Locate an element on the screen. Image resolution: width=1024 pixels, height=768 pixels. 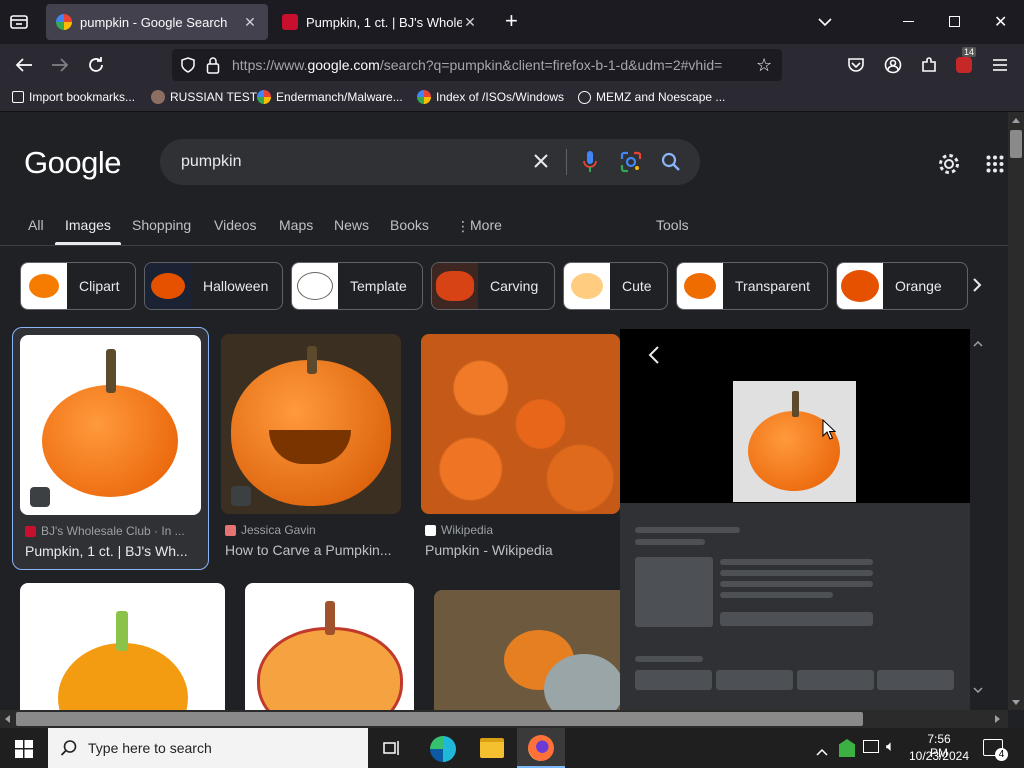
task-view-icon is located at coordinates (392, 750).